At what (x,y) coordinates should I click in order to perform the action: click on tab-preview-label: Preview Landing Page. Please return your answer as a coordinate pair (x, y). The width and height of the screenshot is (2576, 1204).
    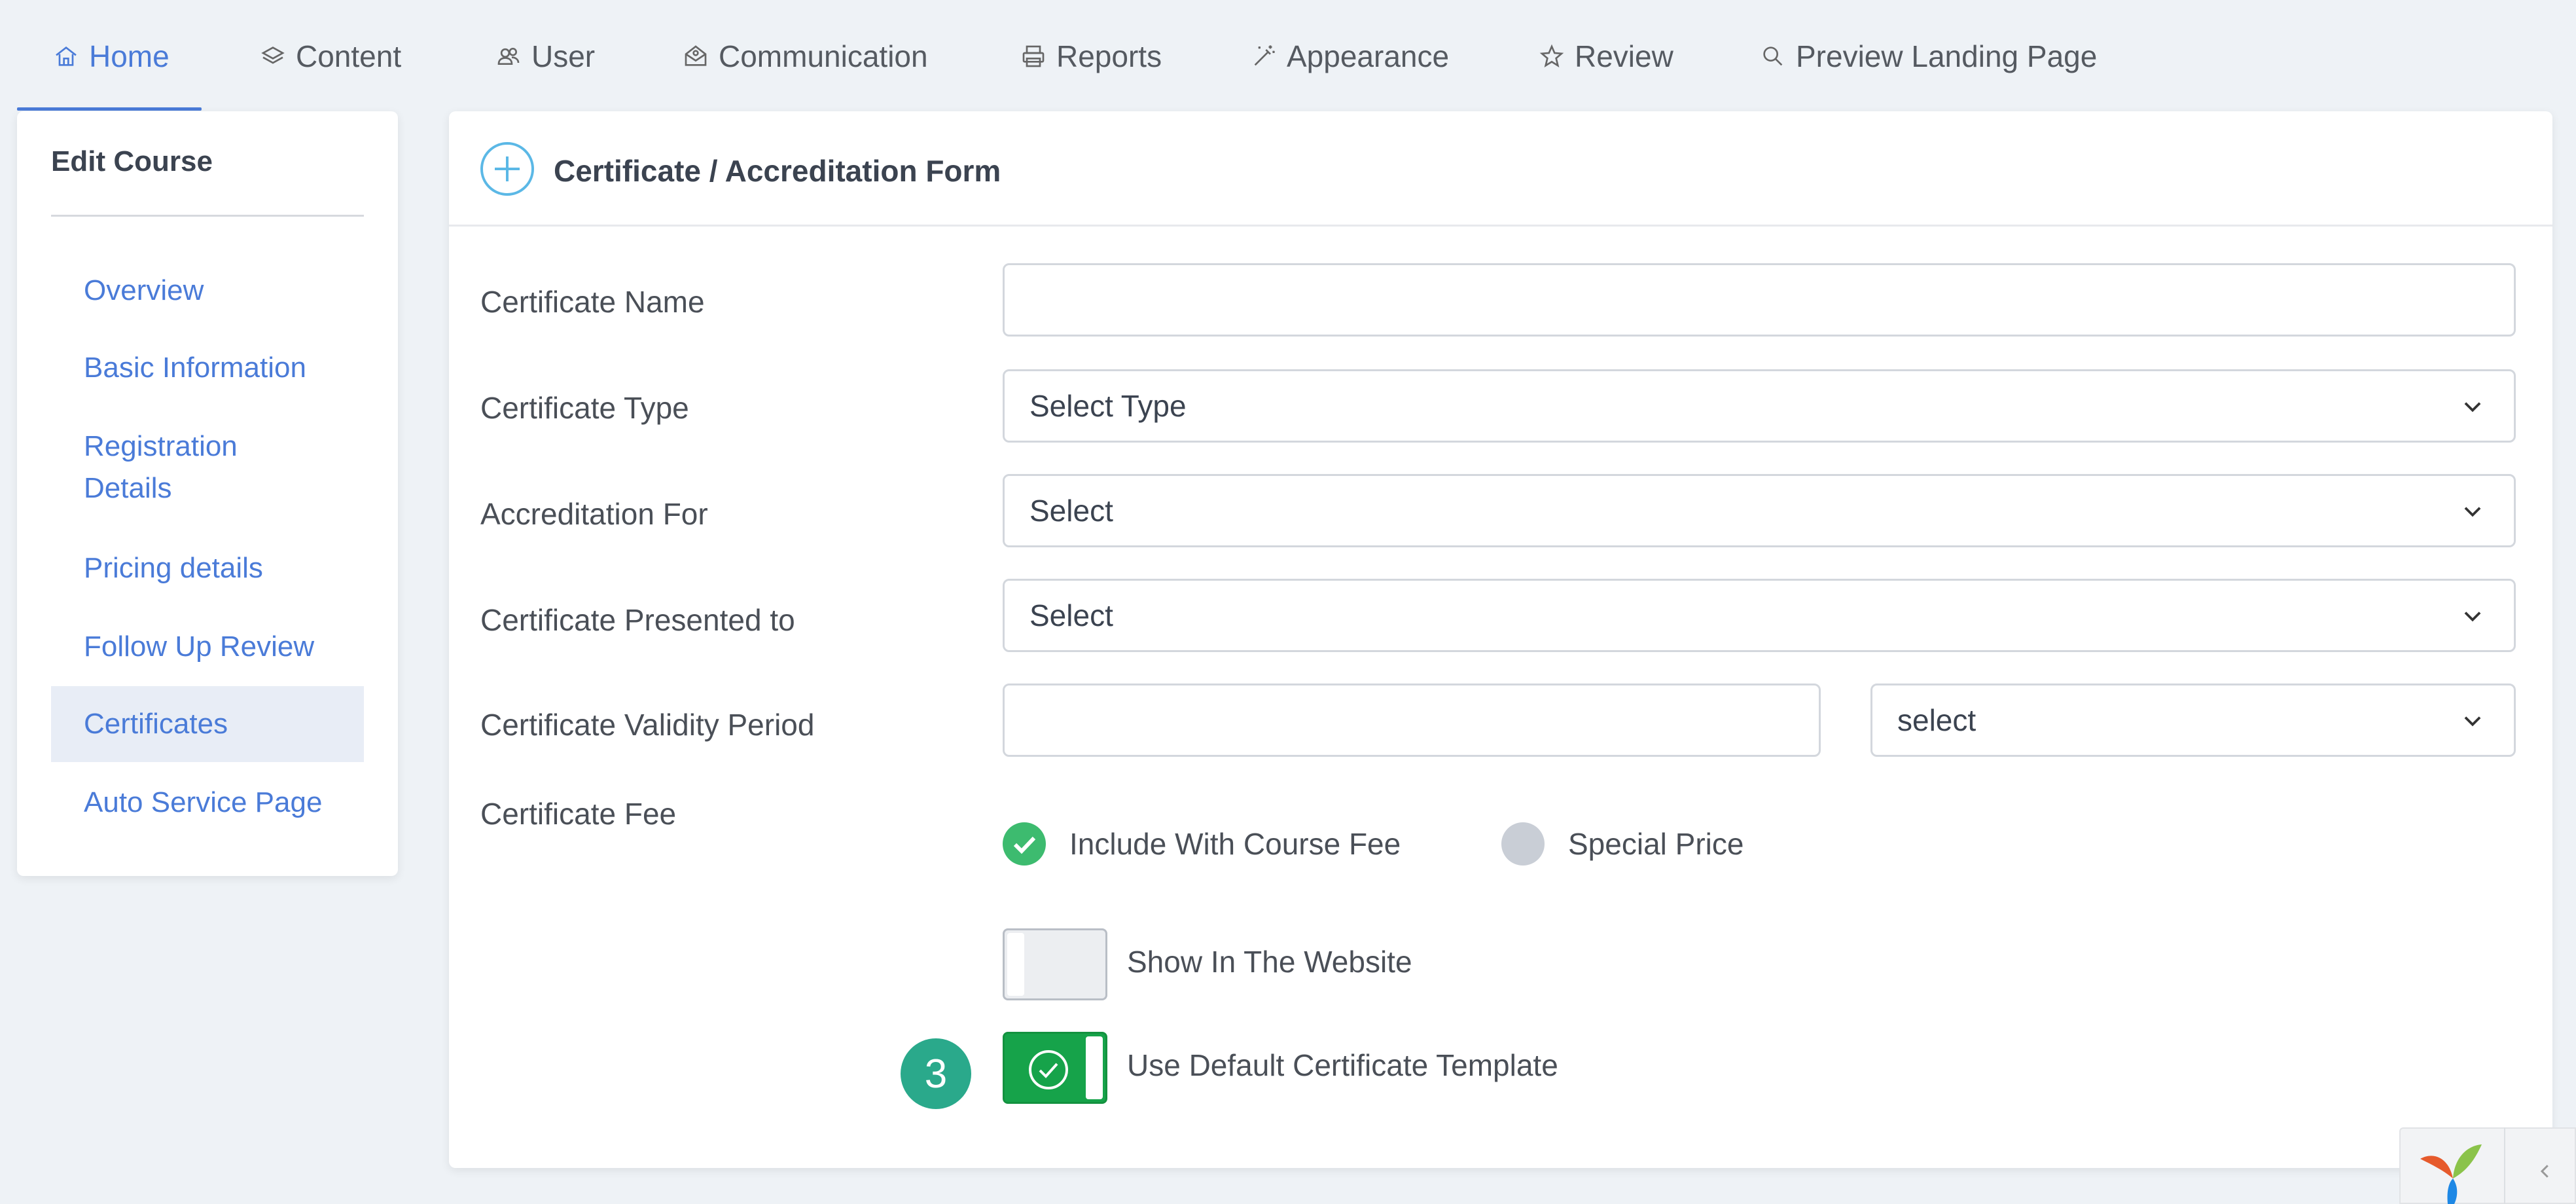
    Looking at the image, I should click on (1947, 56).